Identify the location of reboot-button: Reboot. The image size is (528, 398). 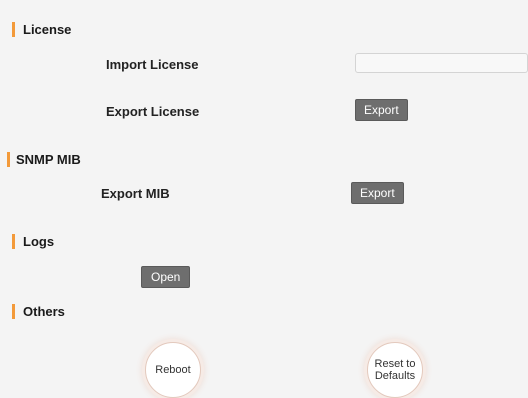
(173, 370).